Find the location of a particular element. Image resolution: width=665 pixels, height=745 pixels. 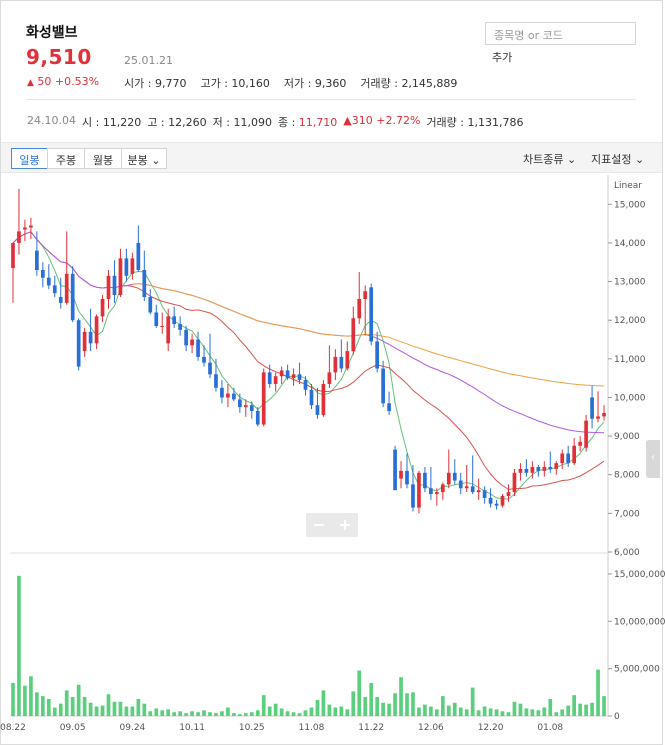

stock-search-input: 종목명 or 코드 is located at coordinates (560, 33).